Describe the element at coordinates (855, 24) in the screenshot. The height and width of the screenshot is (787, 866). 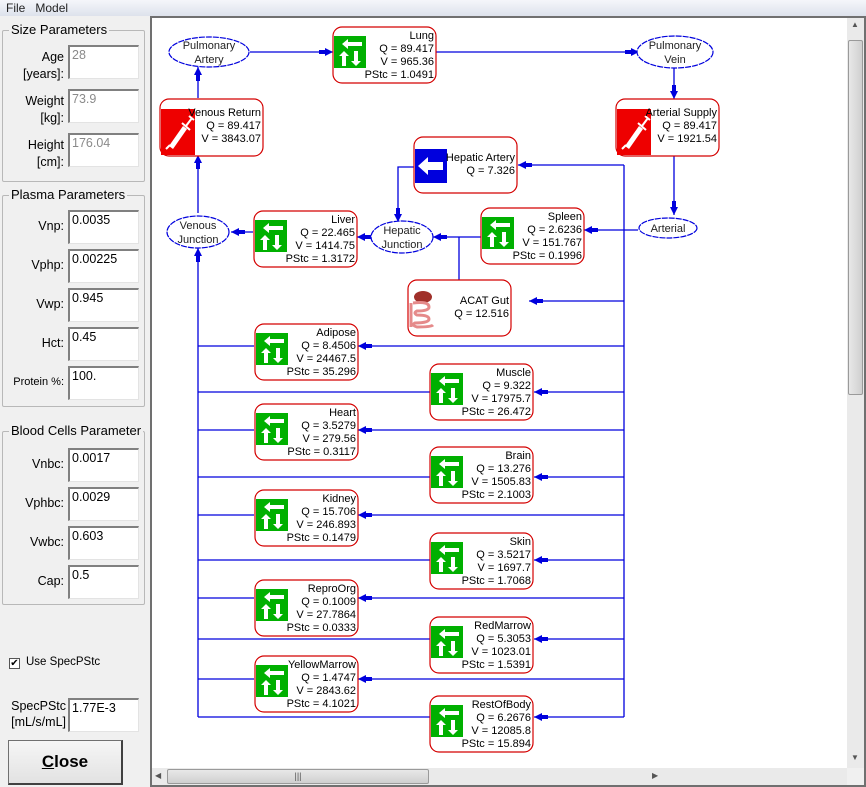
I see `scroll-up-icon: ▲` at that location.